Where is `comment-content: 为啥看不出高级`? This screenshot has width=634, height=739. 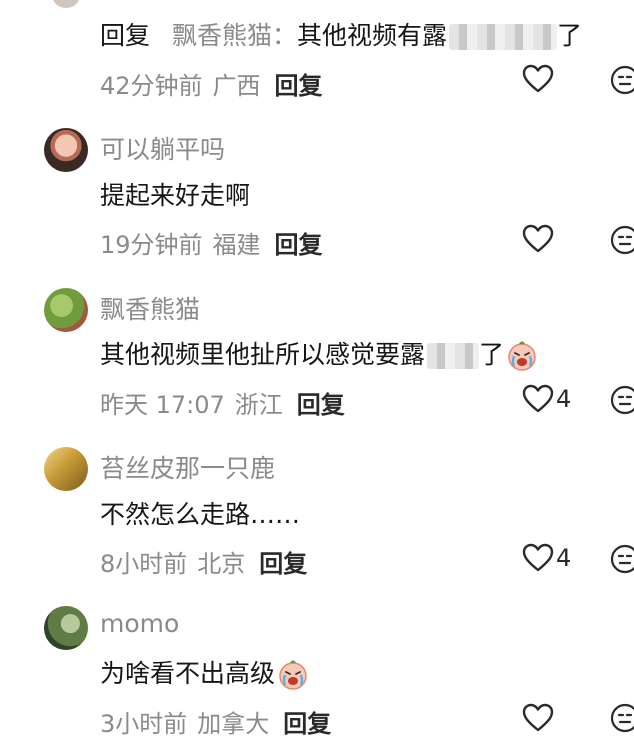 comment-content: 为啥看不出高级 is located at coordinates (204, 672).